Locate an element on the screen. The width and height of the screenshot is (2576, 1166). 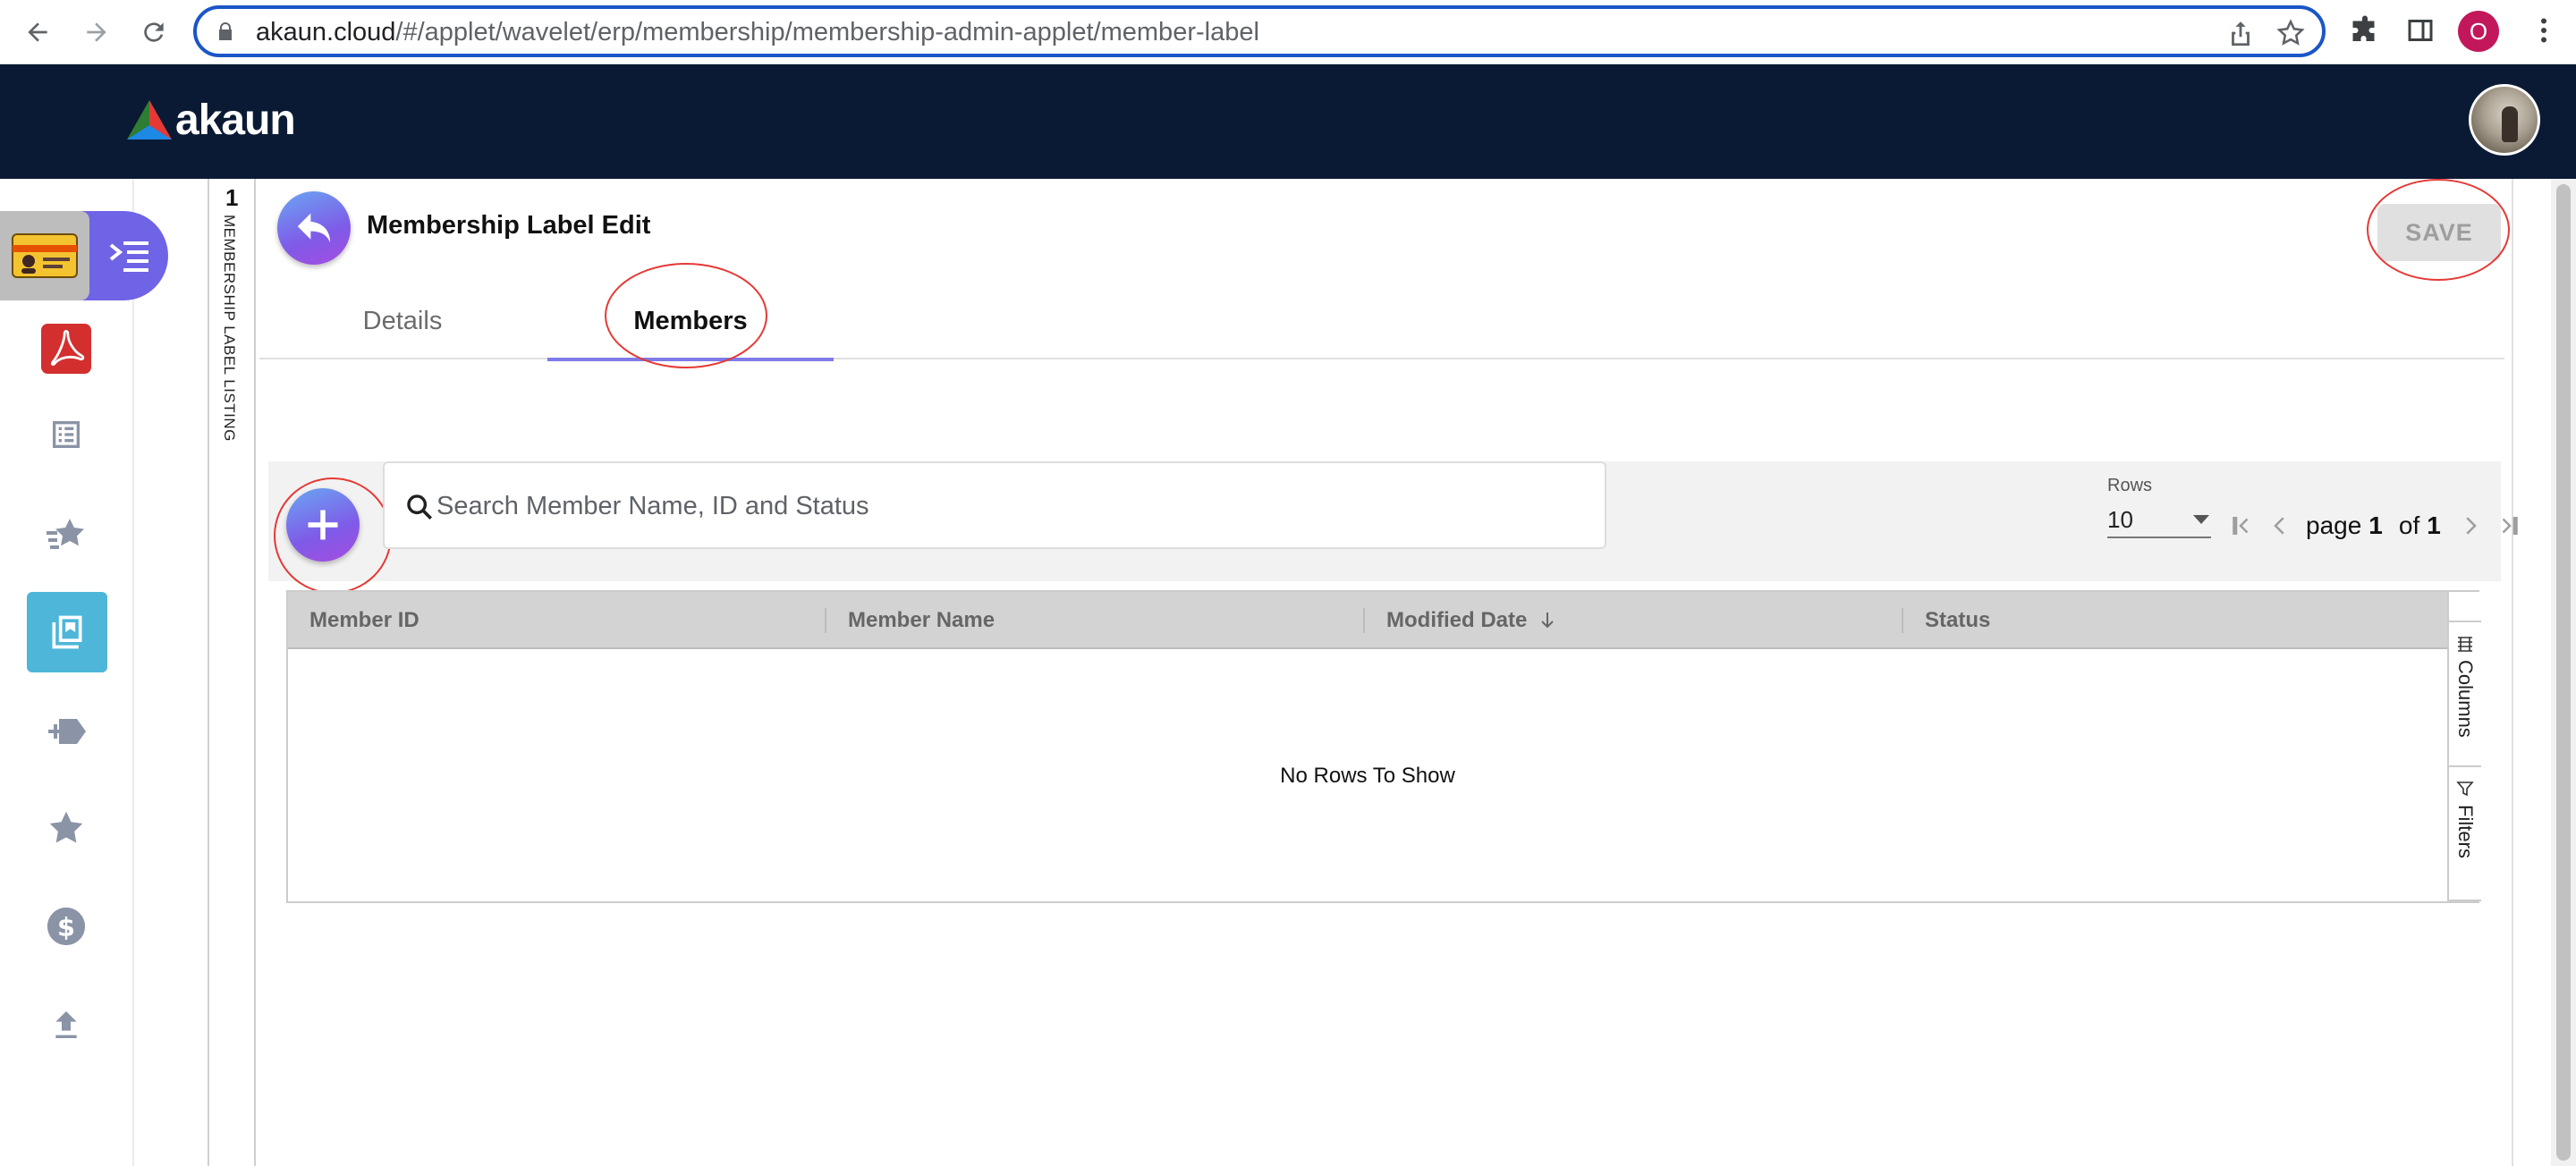
filters-tool-button: Filters is located at coordinates (2465, 834).